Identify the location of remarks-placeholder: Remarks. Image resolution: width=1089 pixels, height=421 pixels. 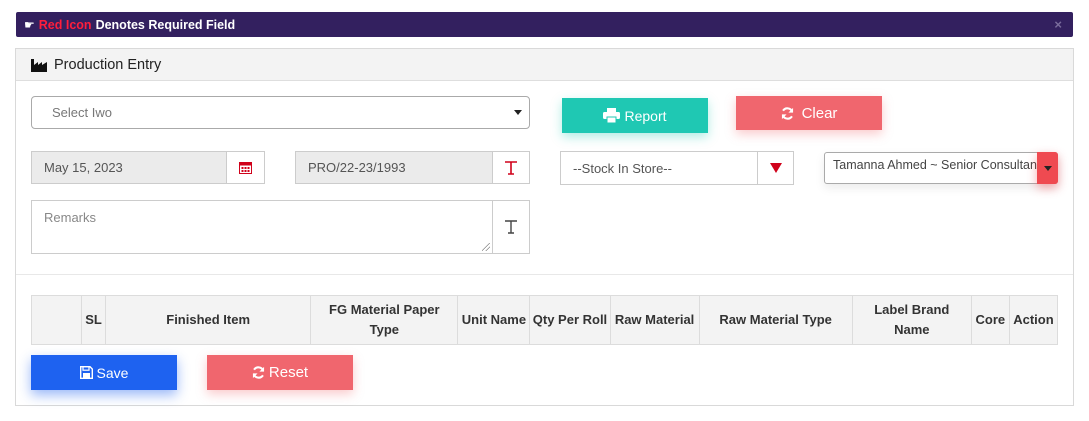
(70, 217).